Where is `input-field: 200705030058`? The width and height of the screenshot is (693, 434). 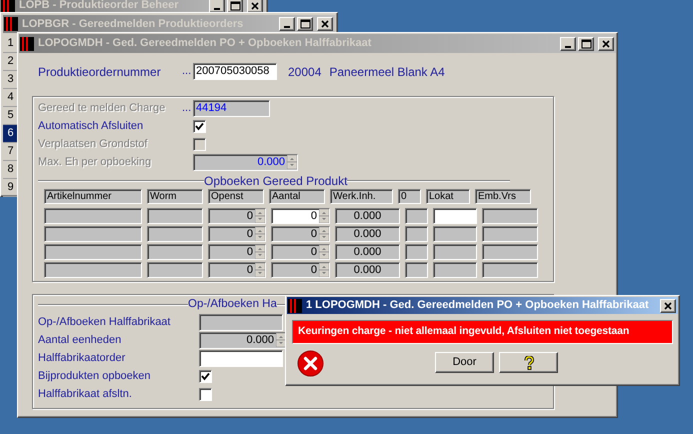
input-field: 200705030058 is located at coordinates (235, 71).